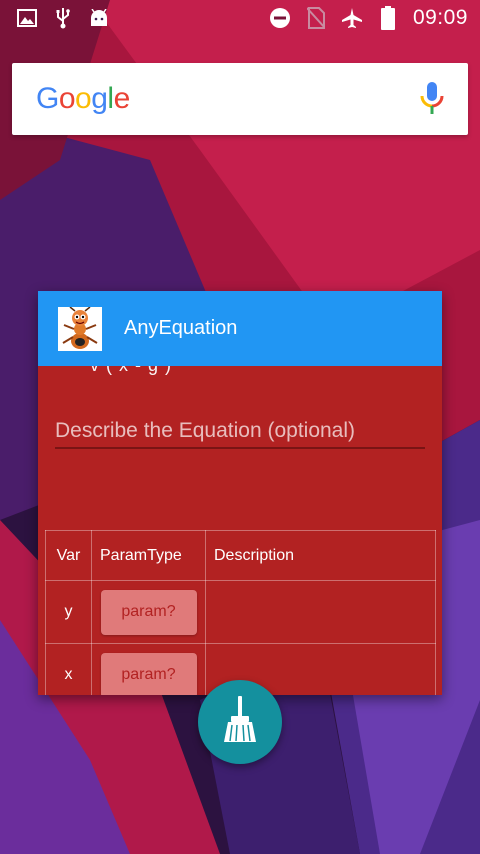 This screenshot has height=854, width=480. I want to click on status-left-icons, so click(63, 18).